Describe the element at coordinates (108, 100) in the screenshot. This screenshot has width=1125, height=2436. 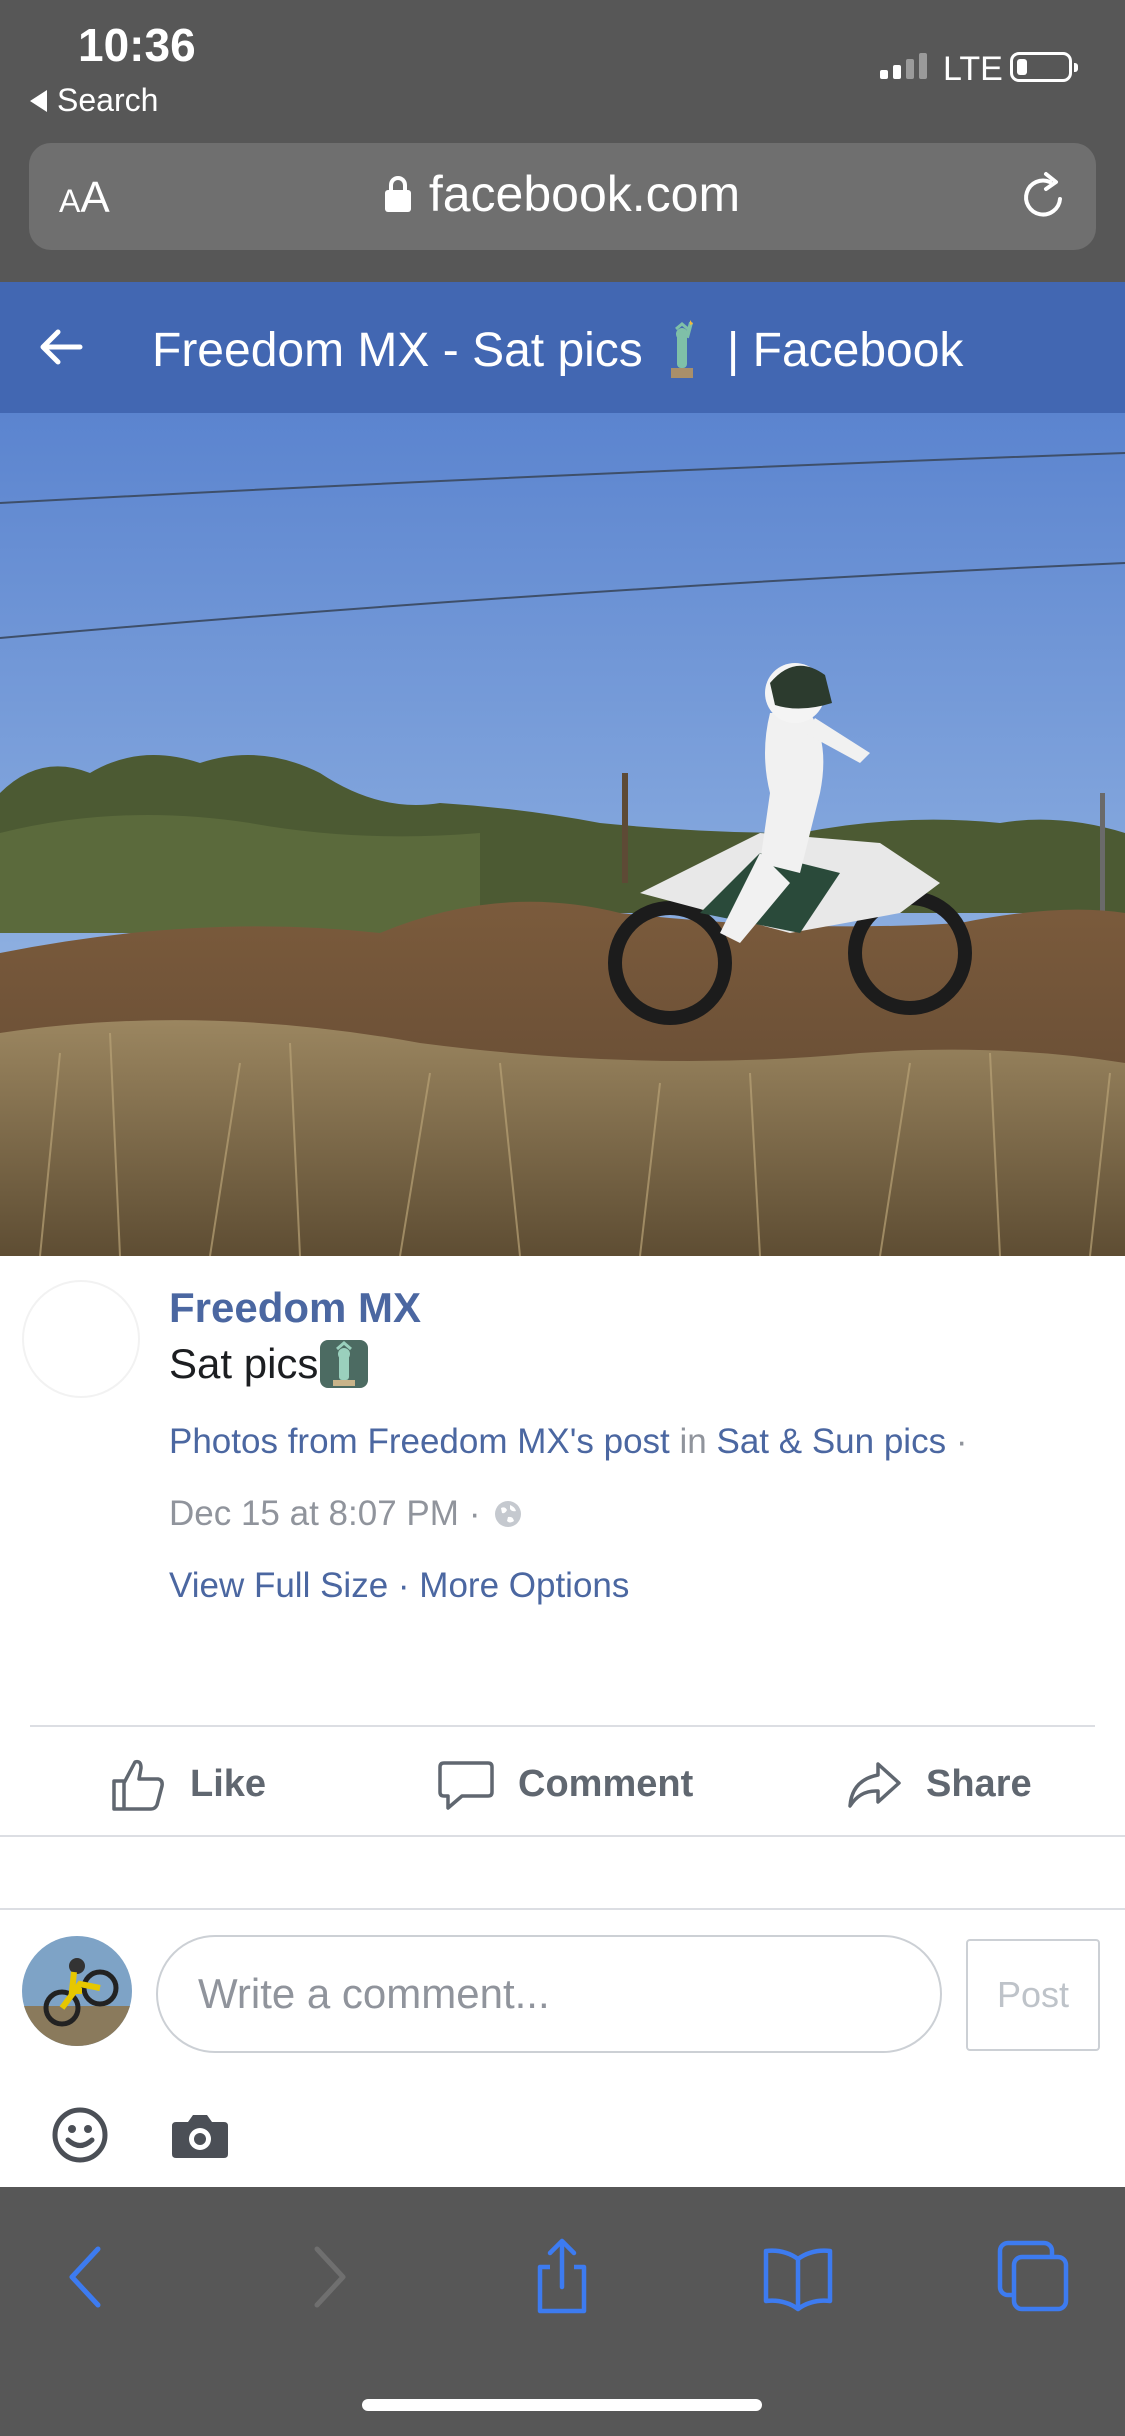
I see `back-to-search-label: Search` at that location.